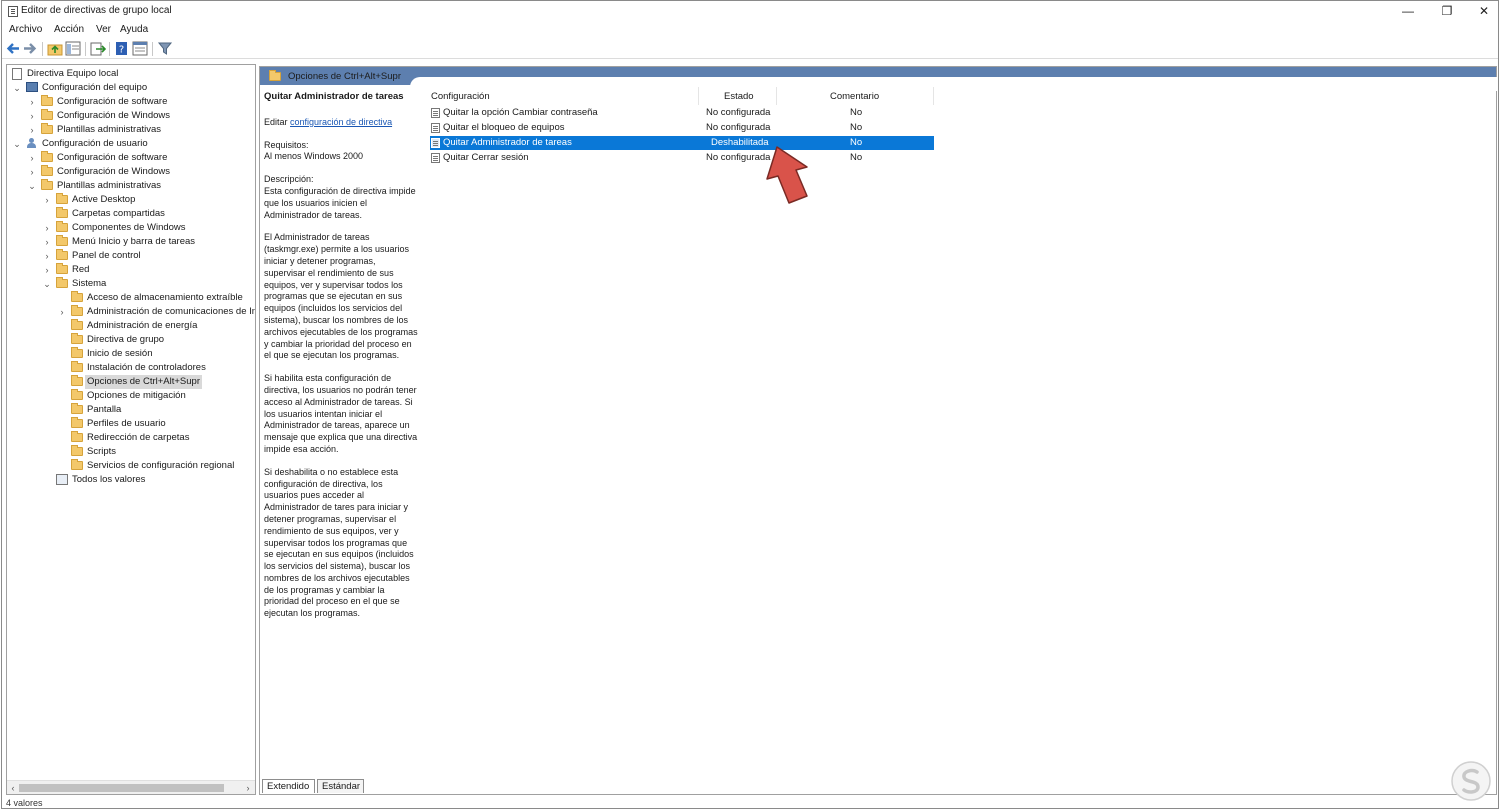  I want to click on properties-icon, so click(140, 48).